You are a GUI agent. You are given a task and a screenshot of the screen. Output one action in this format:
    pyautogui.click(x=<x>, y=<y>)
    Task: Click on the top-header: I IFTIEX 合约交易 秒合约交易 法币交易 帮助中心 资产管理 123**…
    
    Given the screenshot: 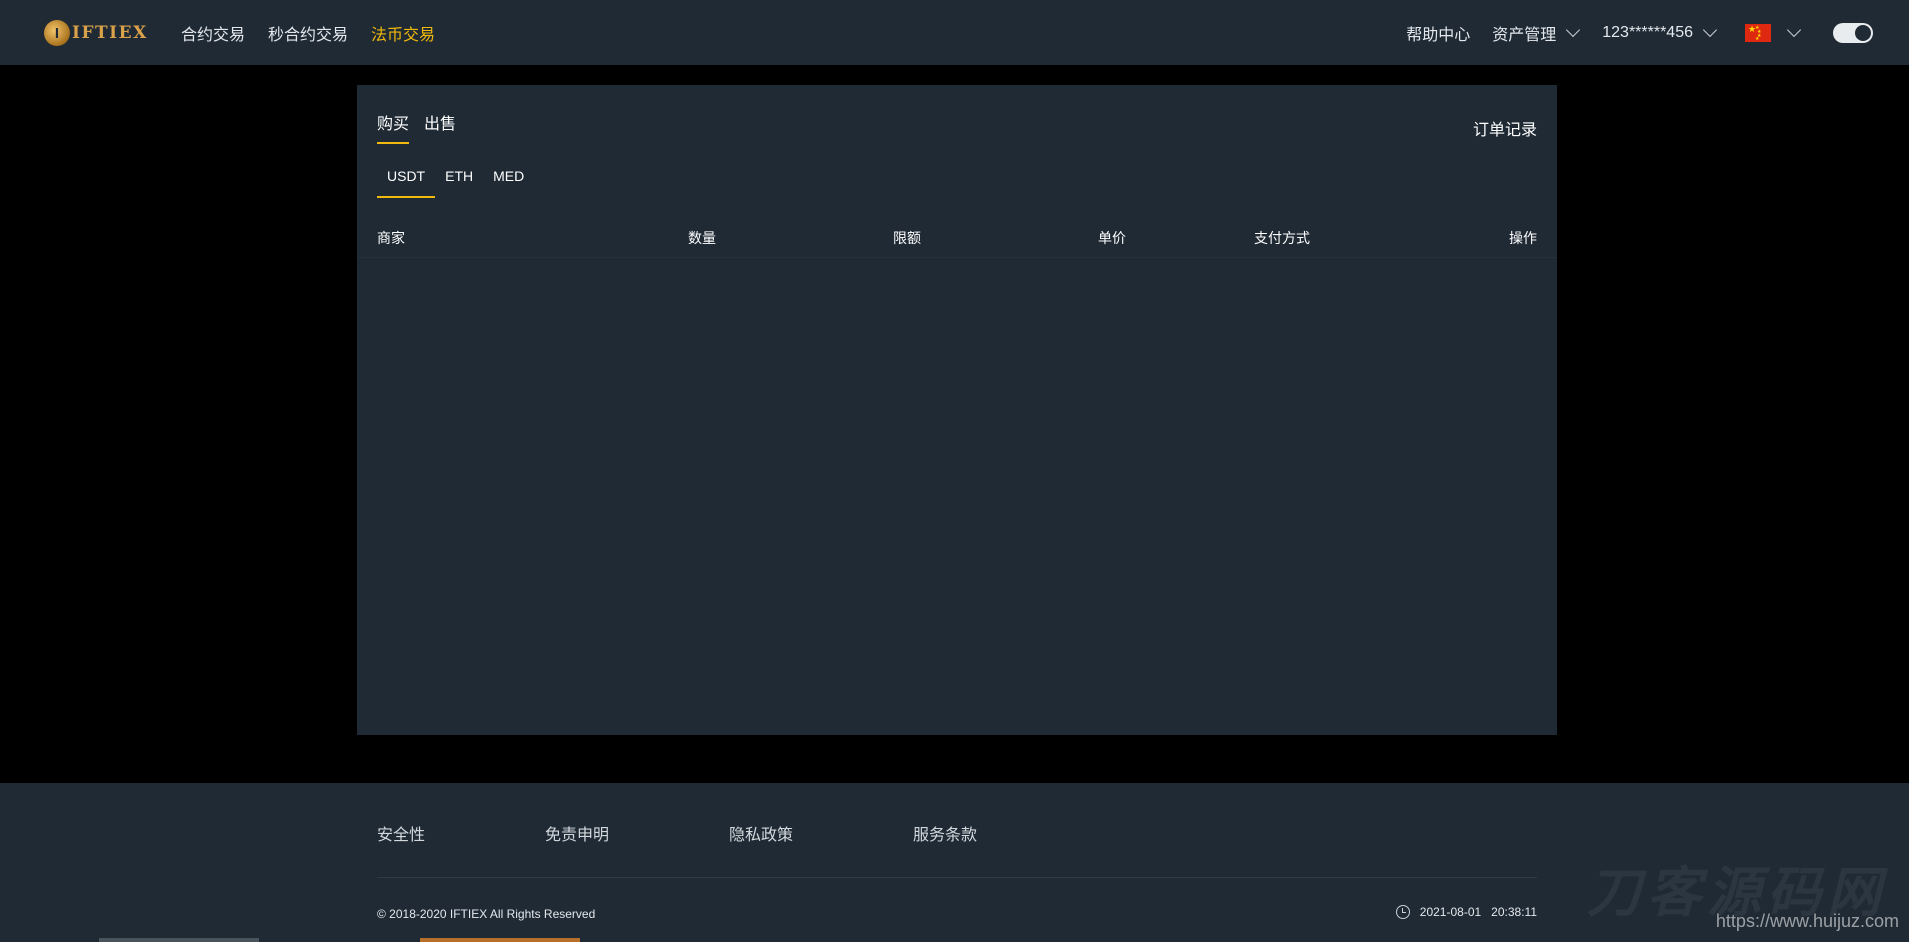 What is the action you would take?
    pyautogui.click(x=954, y=32)
    